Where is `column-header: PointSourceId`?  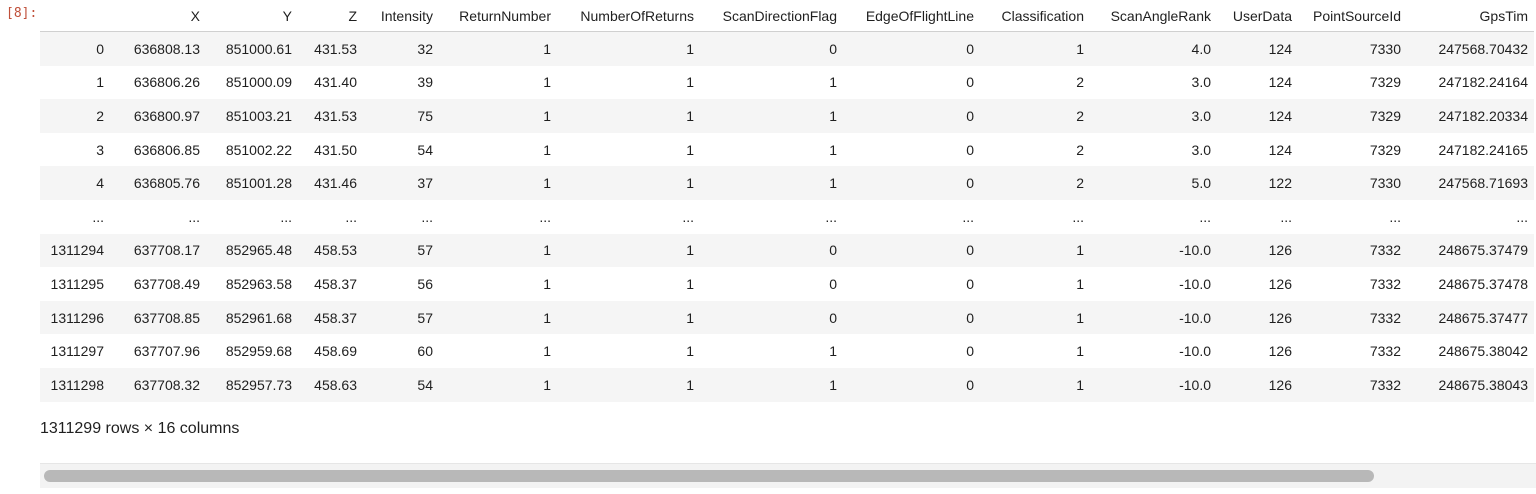 column-header: PointSourceId is located at coordinates (1352, 16).